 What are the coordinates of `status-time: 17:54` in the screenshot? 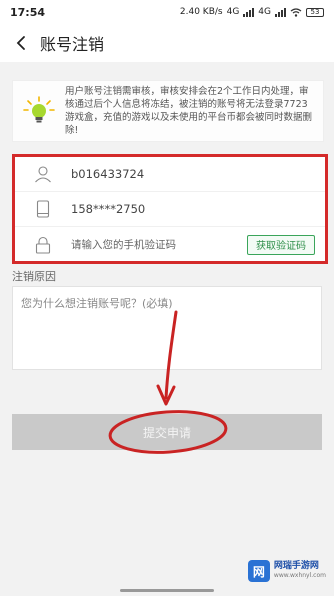 It's located at (28, 12).